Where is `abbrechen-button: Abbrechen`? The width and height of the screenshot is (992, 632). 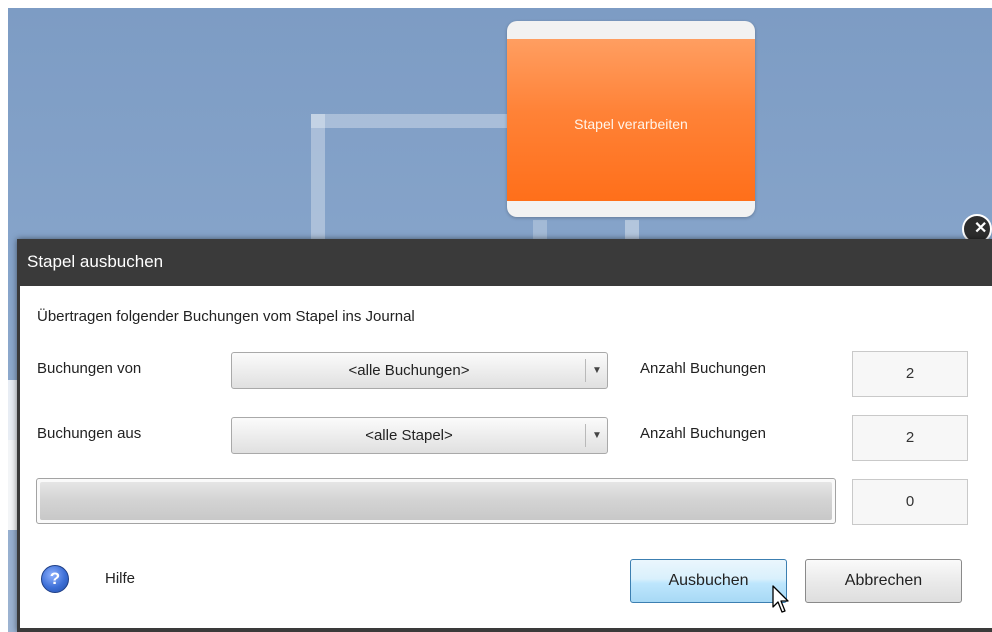
abbrechen-button: Abbrechen is located at coordinates (883, 581).